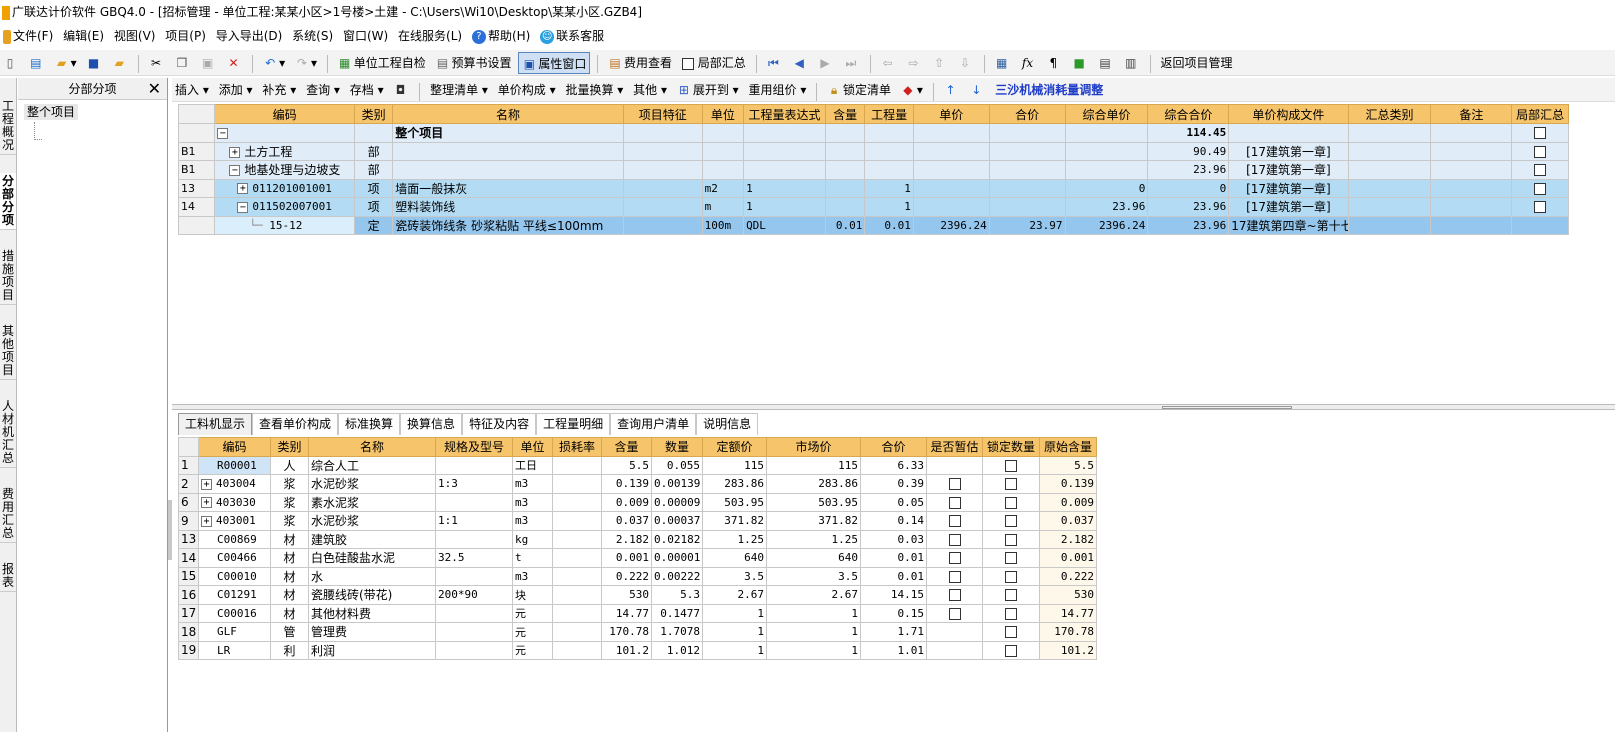 This screenshot has height=732, width=1615. I want to click on new-icon: ▯, so click(11, 63).